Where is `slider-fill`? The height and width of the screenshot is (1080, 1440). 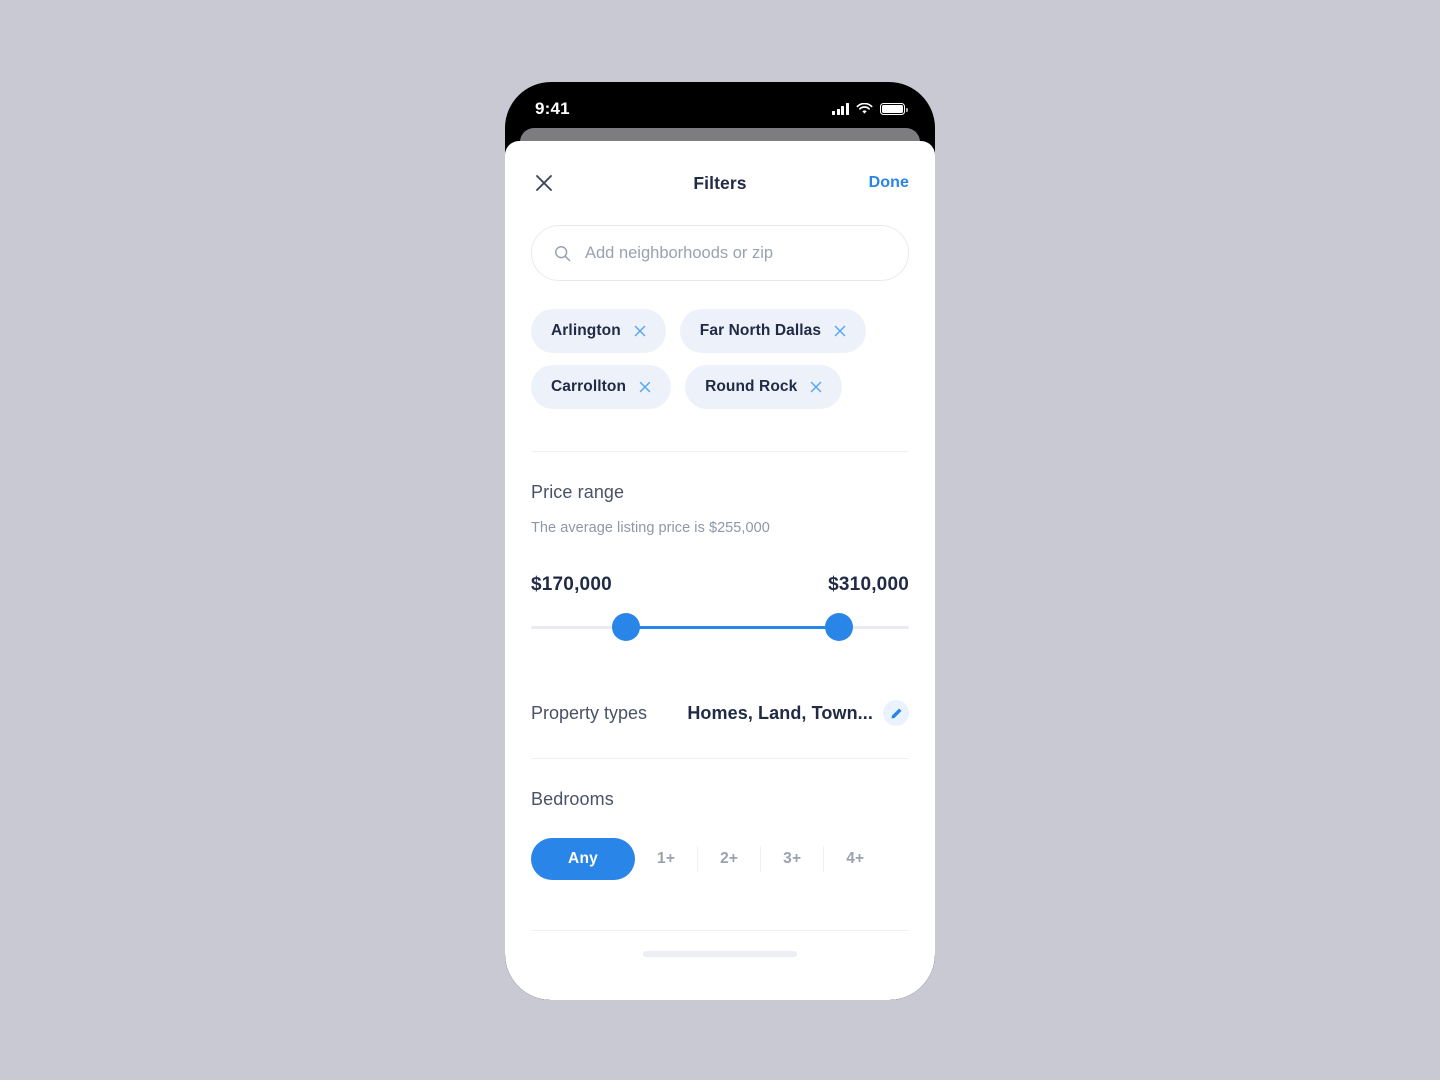
slider-fill is located at coordinates (732, 627).